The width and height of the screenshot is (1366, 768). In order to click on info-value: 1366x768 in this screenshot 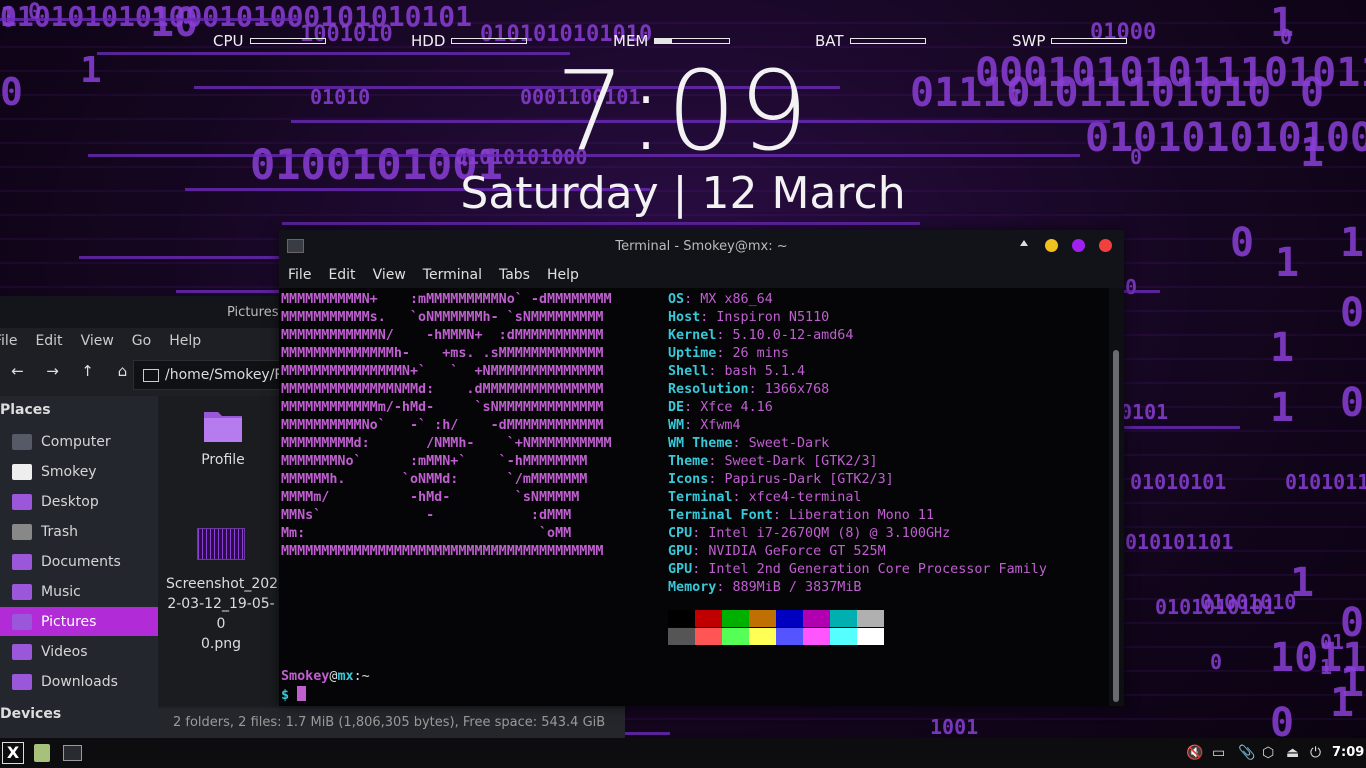, I will do `click(797, 389)`.